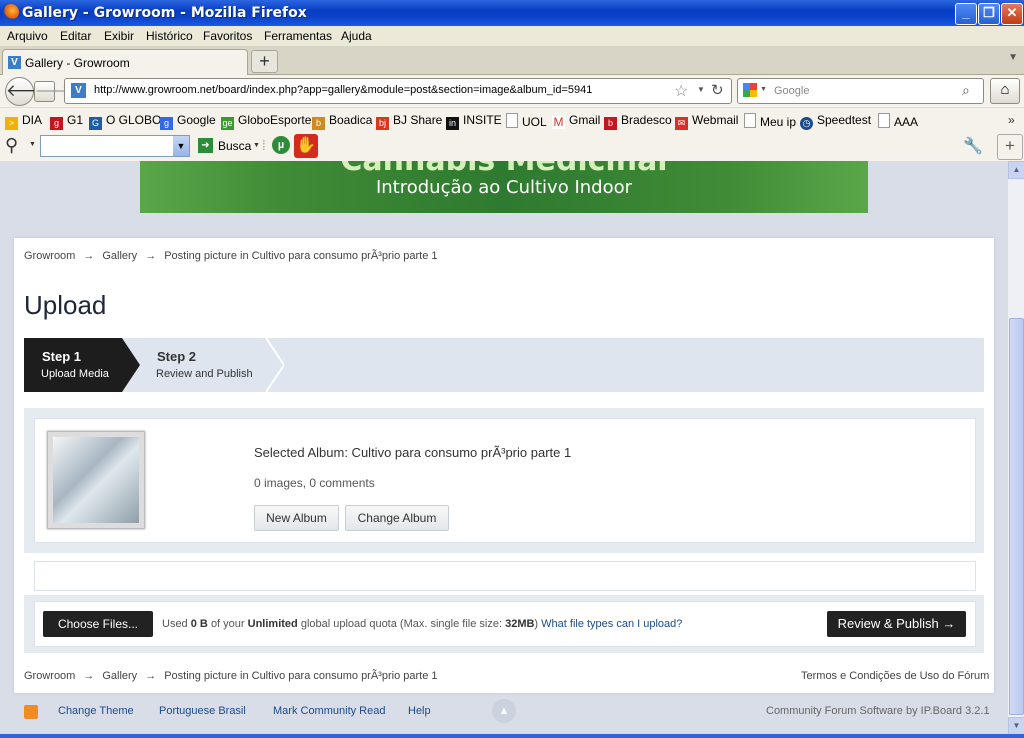  I want to click on review-publish-button: Review & Publish →, so click(896, 624).